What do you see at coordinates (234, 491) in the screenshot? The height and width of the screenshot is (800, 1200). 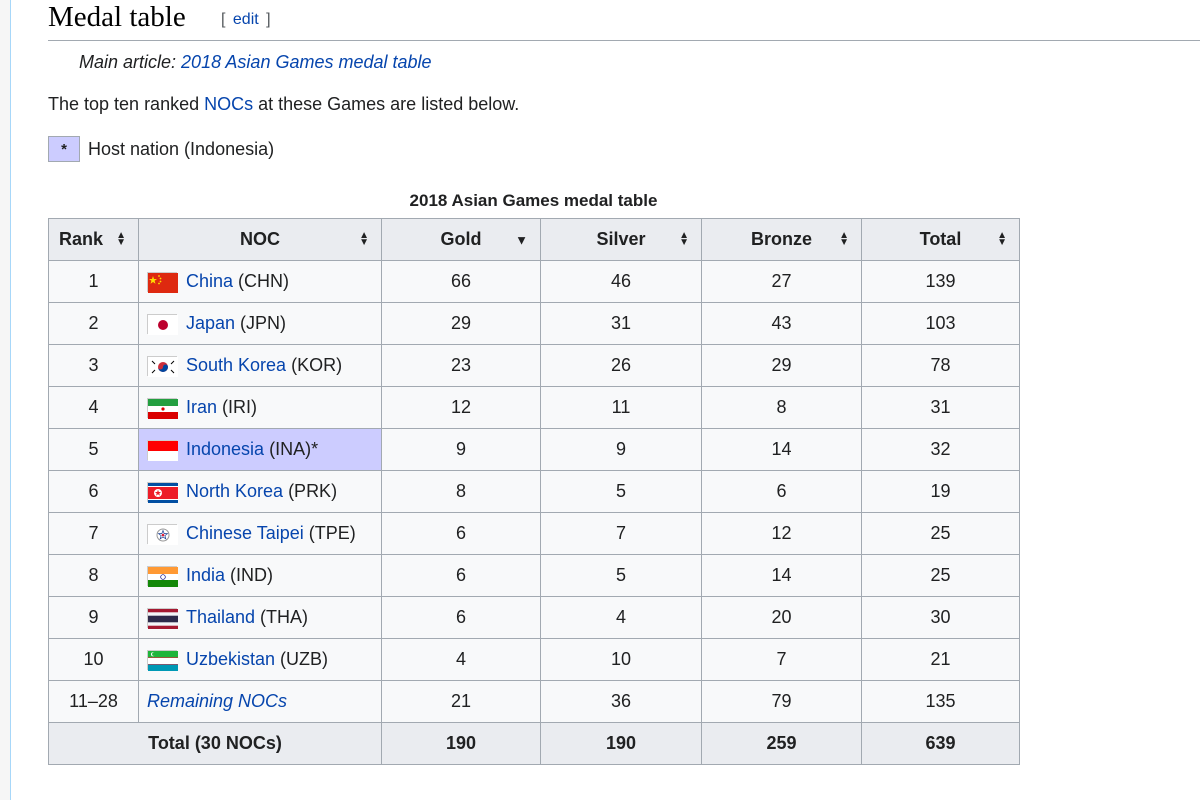 I see `country-link: North Korea` at bounding box center [234, 491].